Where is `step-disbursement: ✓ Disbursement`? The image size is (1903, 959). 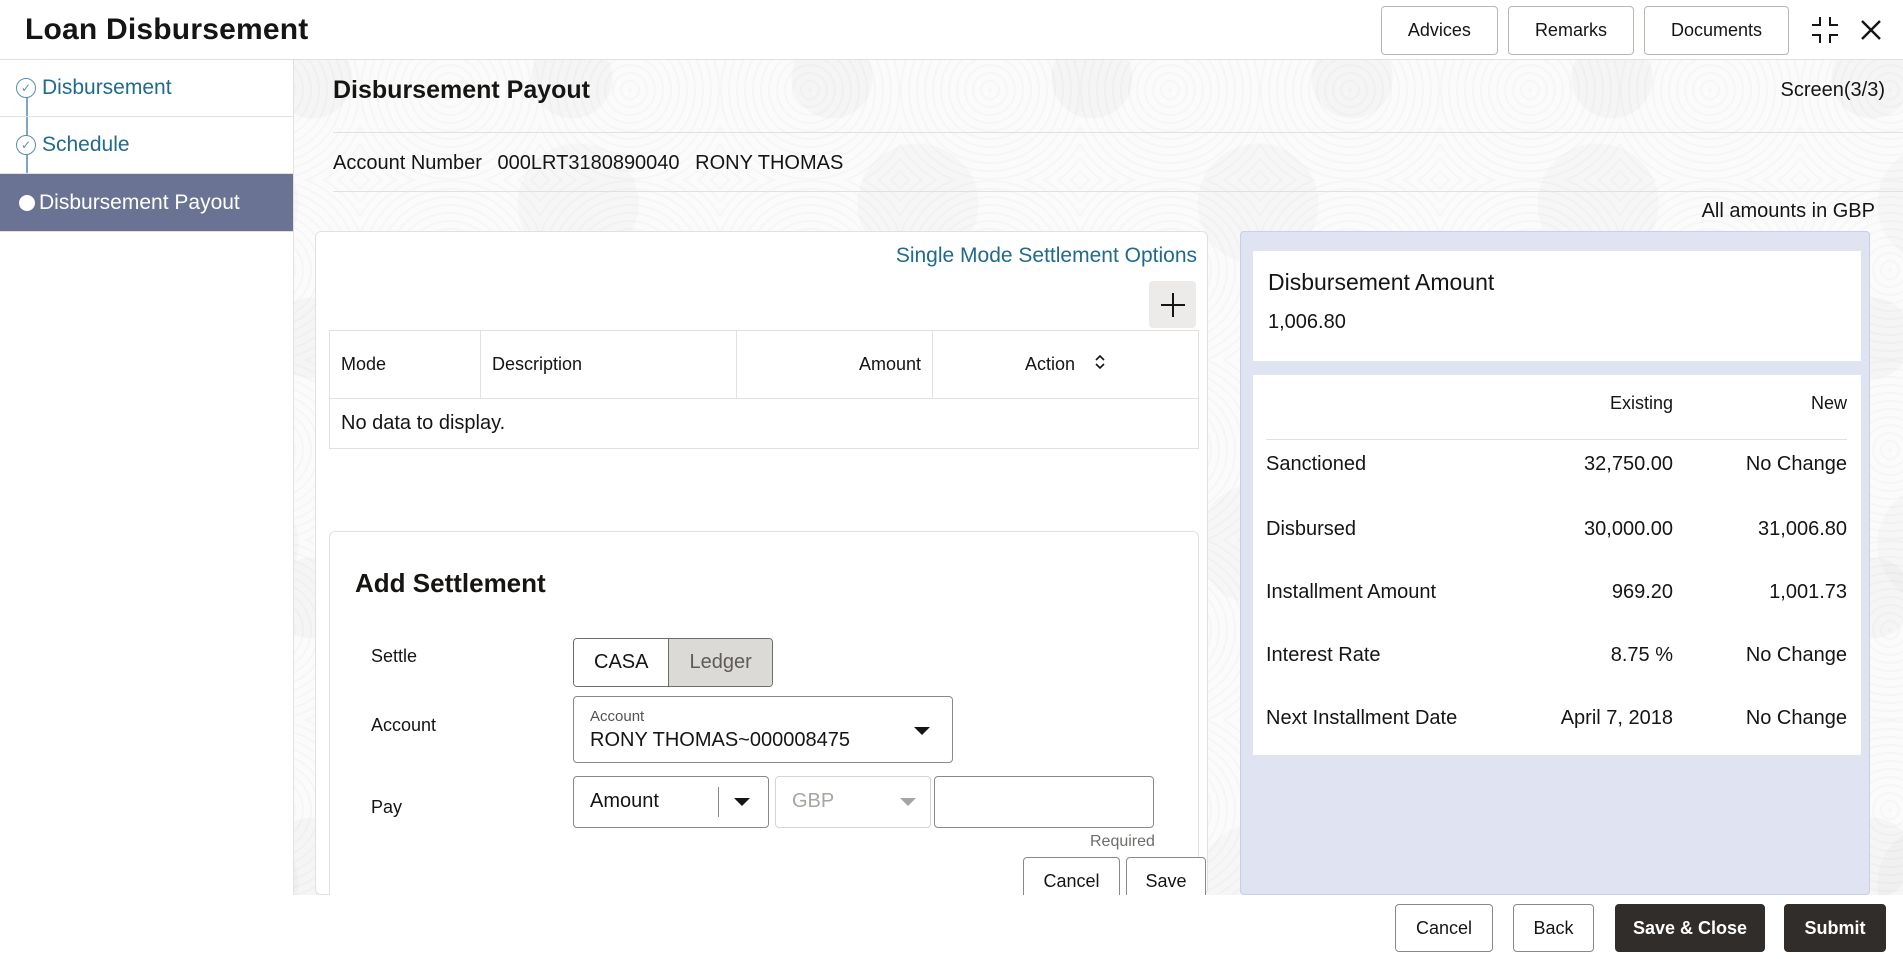 step-disbursement: ✓ Disbursement is located at coordinates (146, 88).